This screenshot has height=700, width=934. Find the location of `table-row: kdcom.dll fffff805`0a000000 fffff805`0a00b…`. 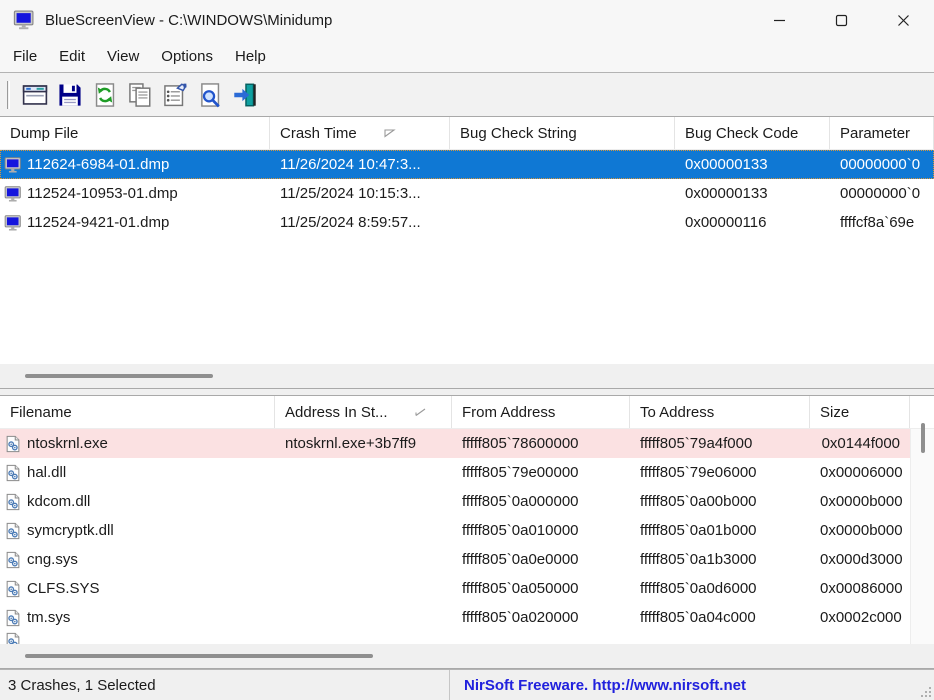

table-row: kdcom.dll fffff805`0a000000 fffff805`0a00b… is located at coordinates (455, 501).